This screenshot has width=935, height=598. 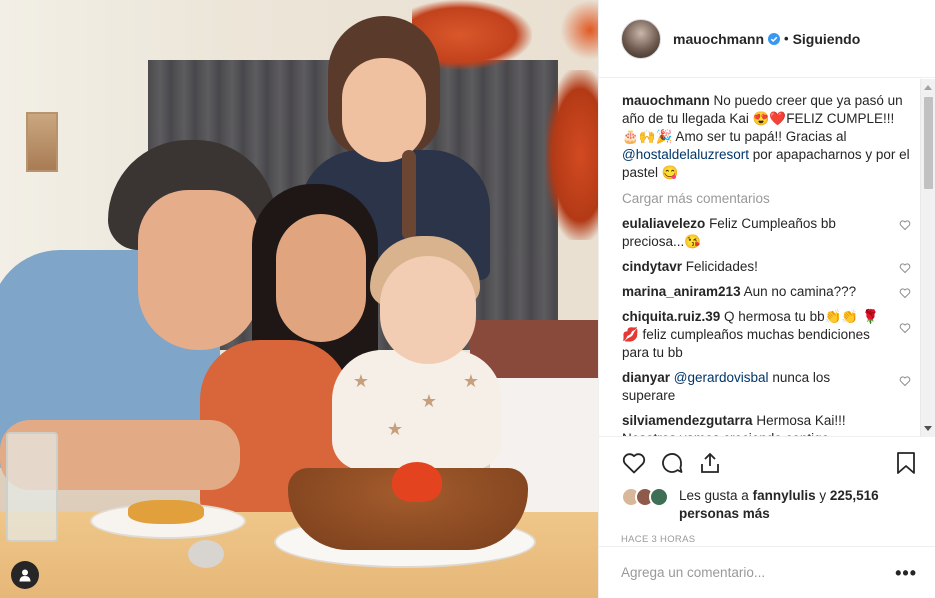 I want to click on scroll-up-arrow-icon, so click(x=928, y=87).